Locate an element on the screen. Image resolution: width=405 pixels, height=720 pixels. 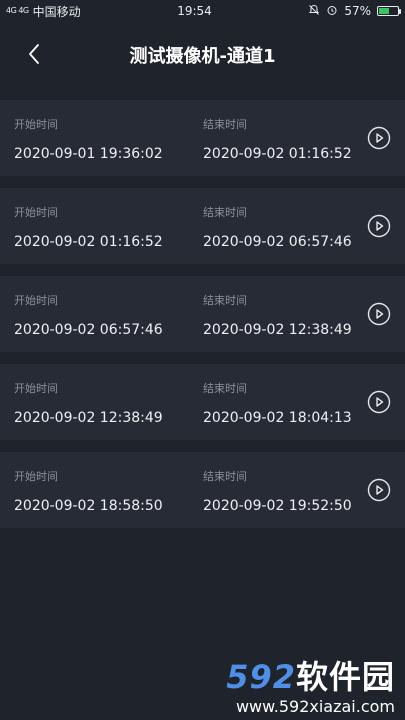
watermark-logo-number: 592 is located at coordinates (261, 677).